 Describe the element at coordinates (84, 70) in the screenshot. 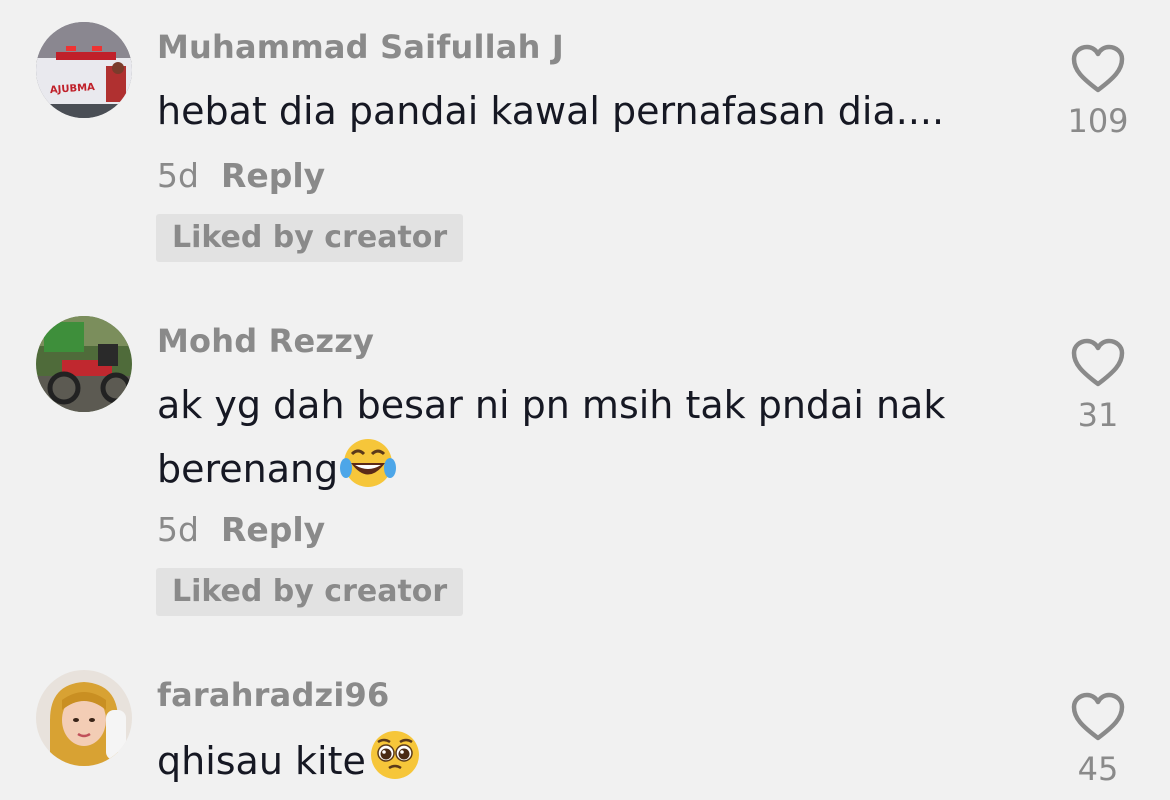

I see `avatar: AJUBMA` at that location.